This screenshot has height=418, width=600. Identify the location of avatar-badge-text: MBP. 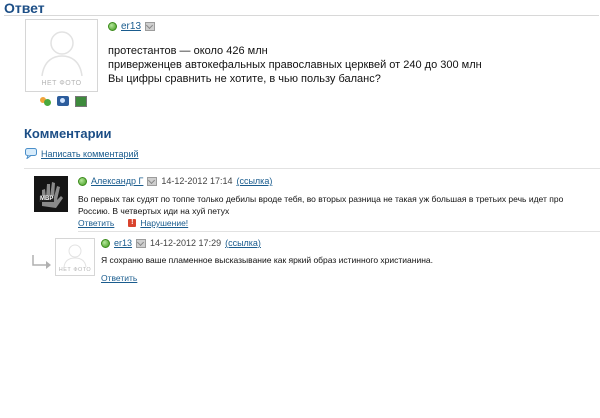
(47, 199).